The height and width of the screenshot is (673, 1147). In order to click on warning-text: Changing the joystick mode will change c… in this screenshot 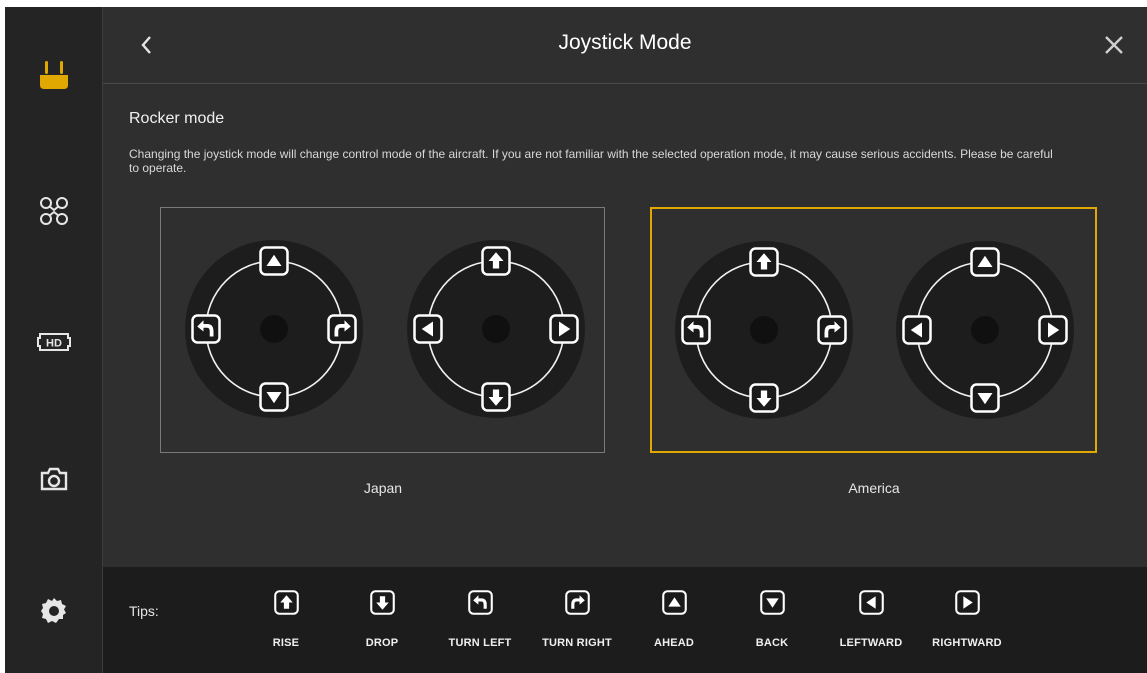, I will do `click(591, 161)`.